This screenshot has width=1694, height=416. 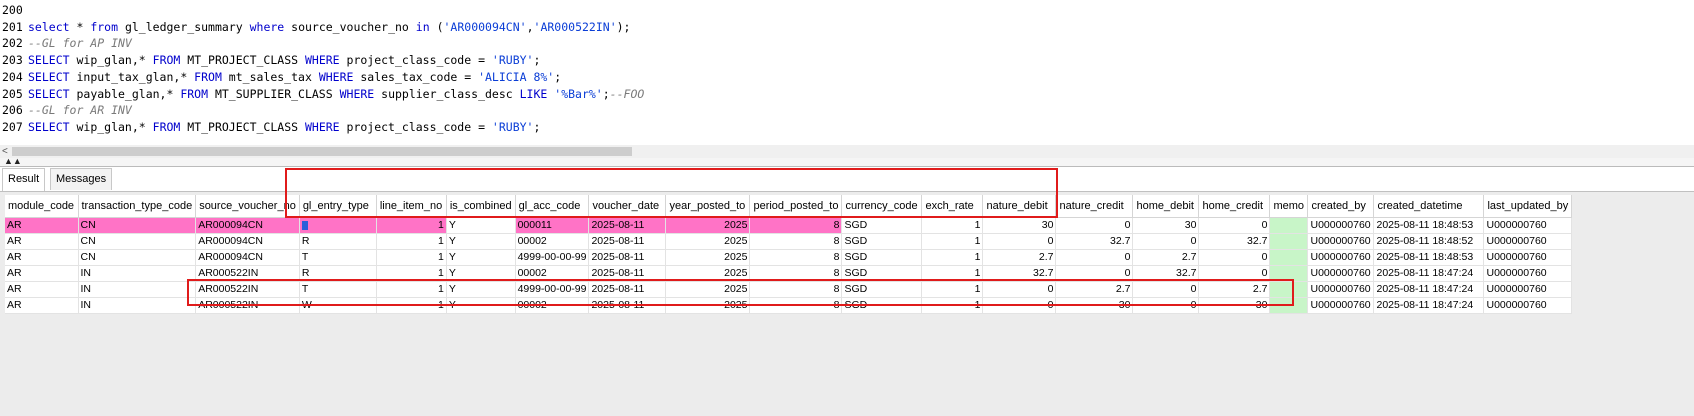 What do you see at coordinates (552, 273) in the screenshot?
I see `cell-gl-acc-code: 00002` at bounding box center [552, 273].